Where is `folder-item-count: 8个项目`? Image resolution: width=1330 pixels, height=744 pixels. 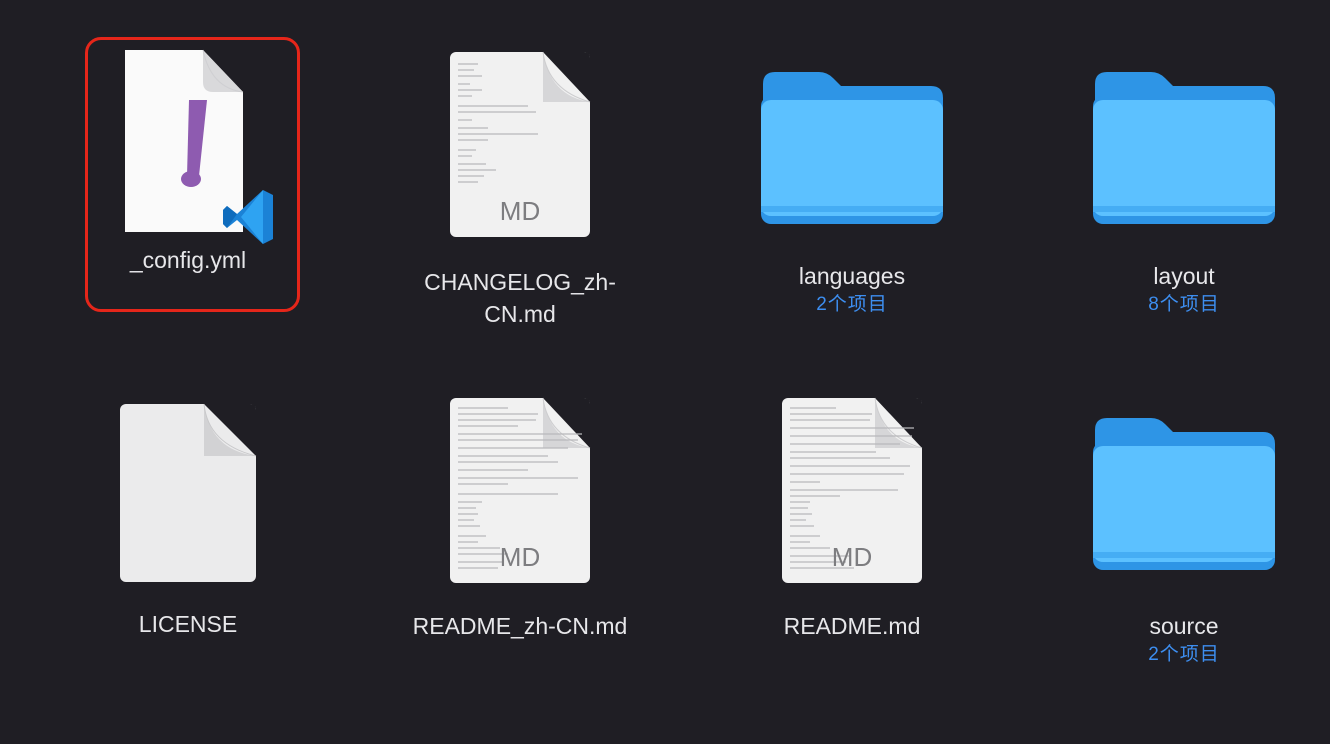 folder-item-count: 8个项目 is located at coordinates (1184, 304).